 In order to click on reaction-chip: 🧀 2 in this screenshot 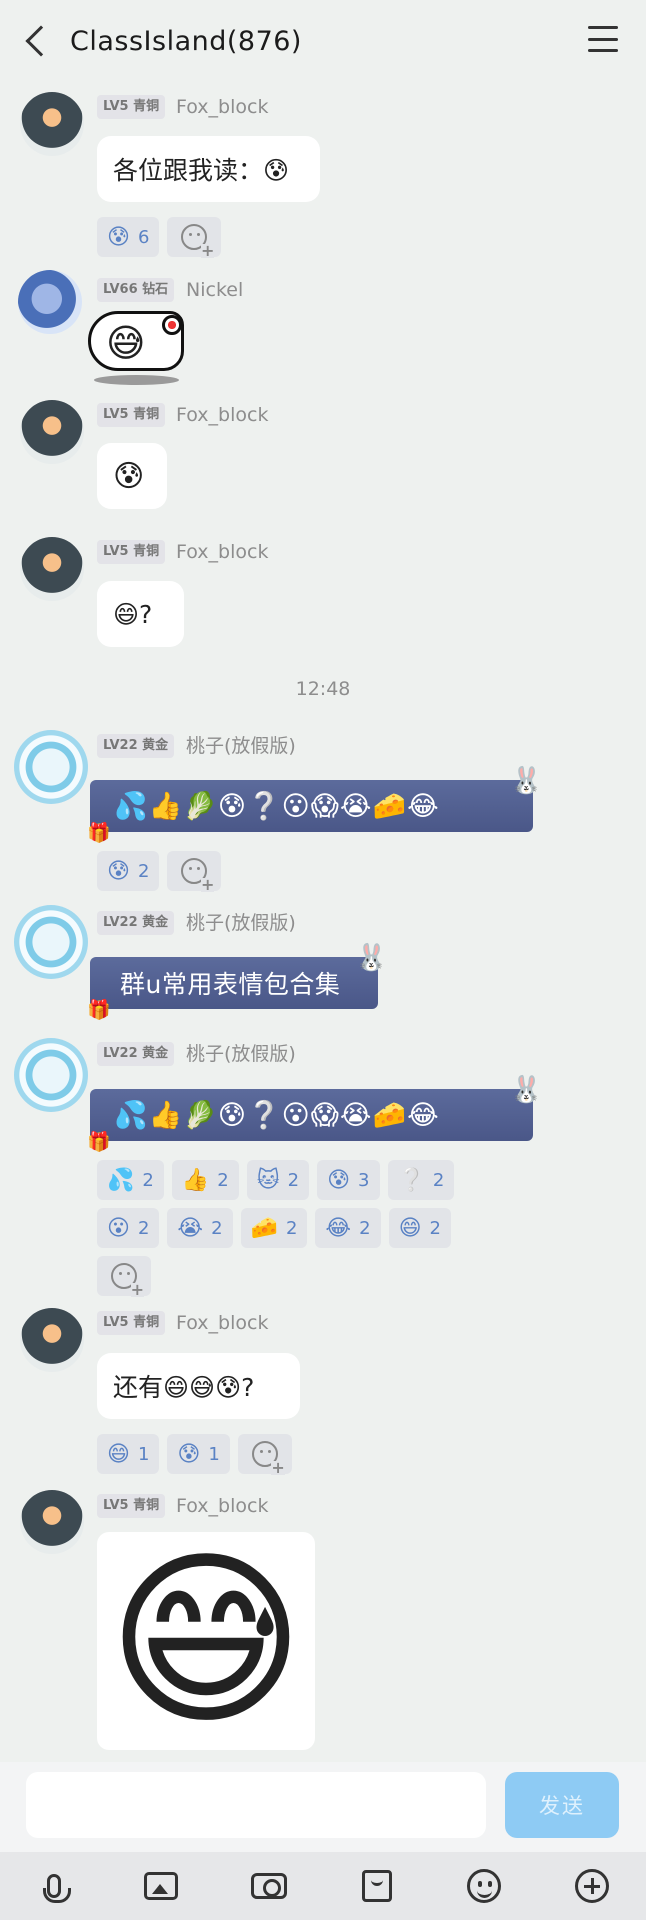, I will do `click(274, 1228)`.